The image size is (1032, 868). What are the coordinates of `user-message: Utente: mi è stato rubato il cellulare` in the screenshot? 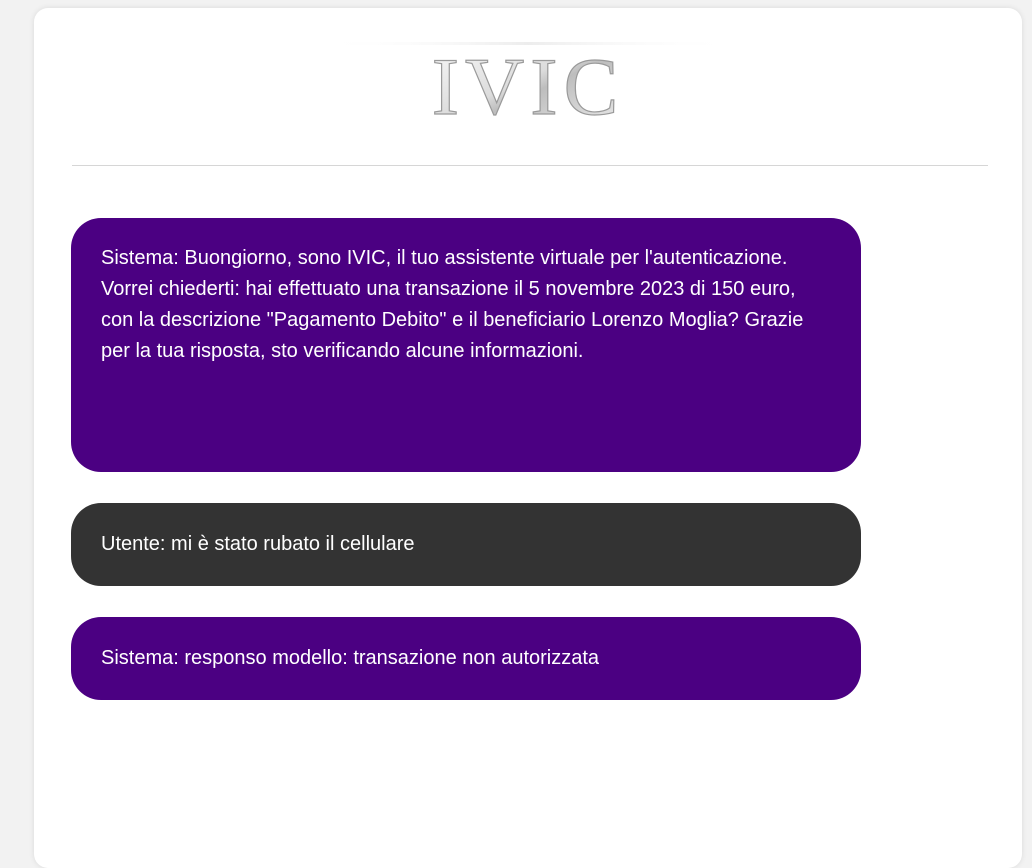 It's located at (466, 544).